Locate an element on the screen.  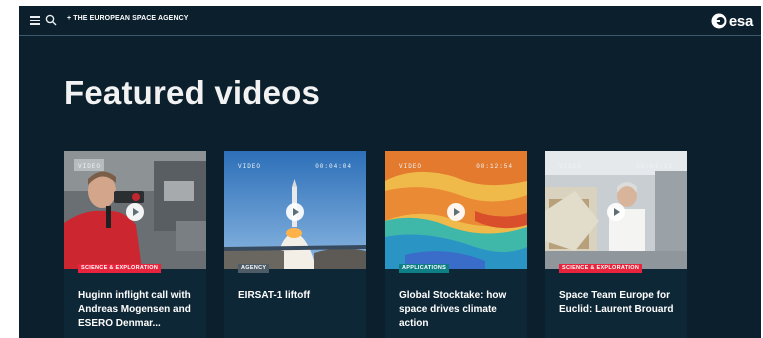
video-thumbnail: VIDEO 00:04:22 is located at coordinates (616, 210).